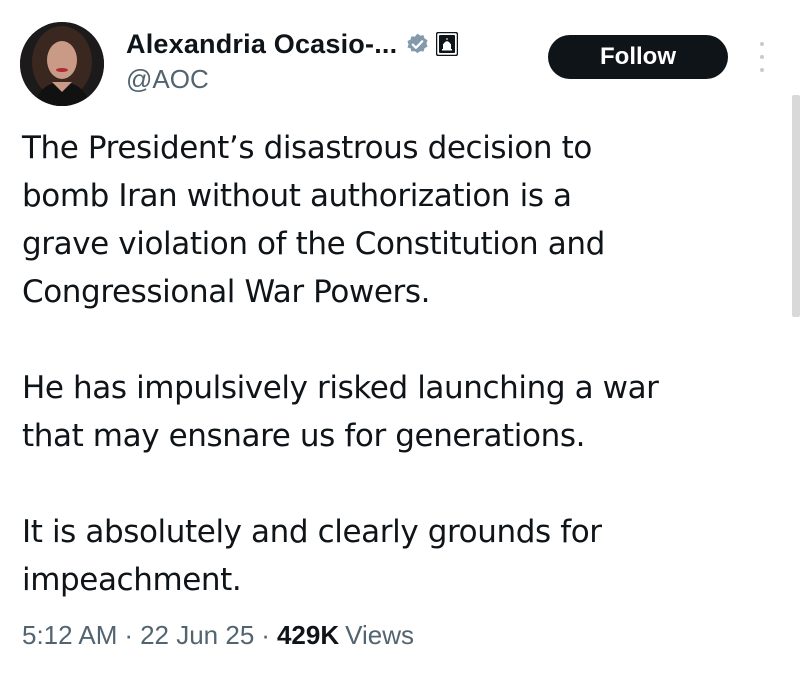  I want to click on tweet-line: The President’s disastrous decision to, so click(307, 148).